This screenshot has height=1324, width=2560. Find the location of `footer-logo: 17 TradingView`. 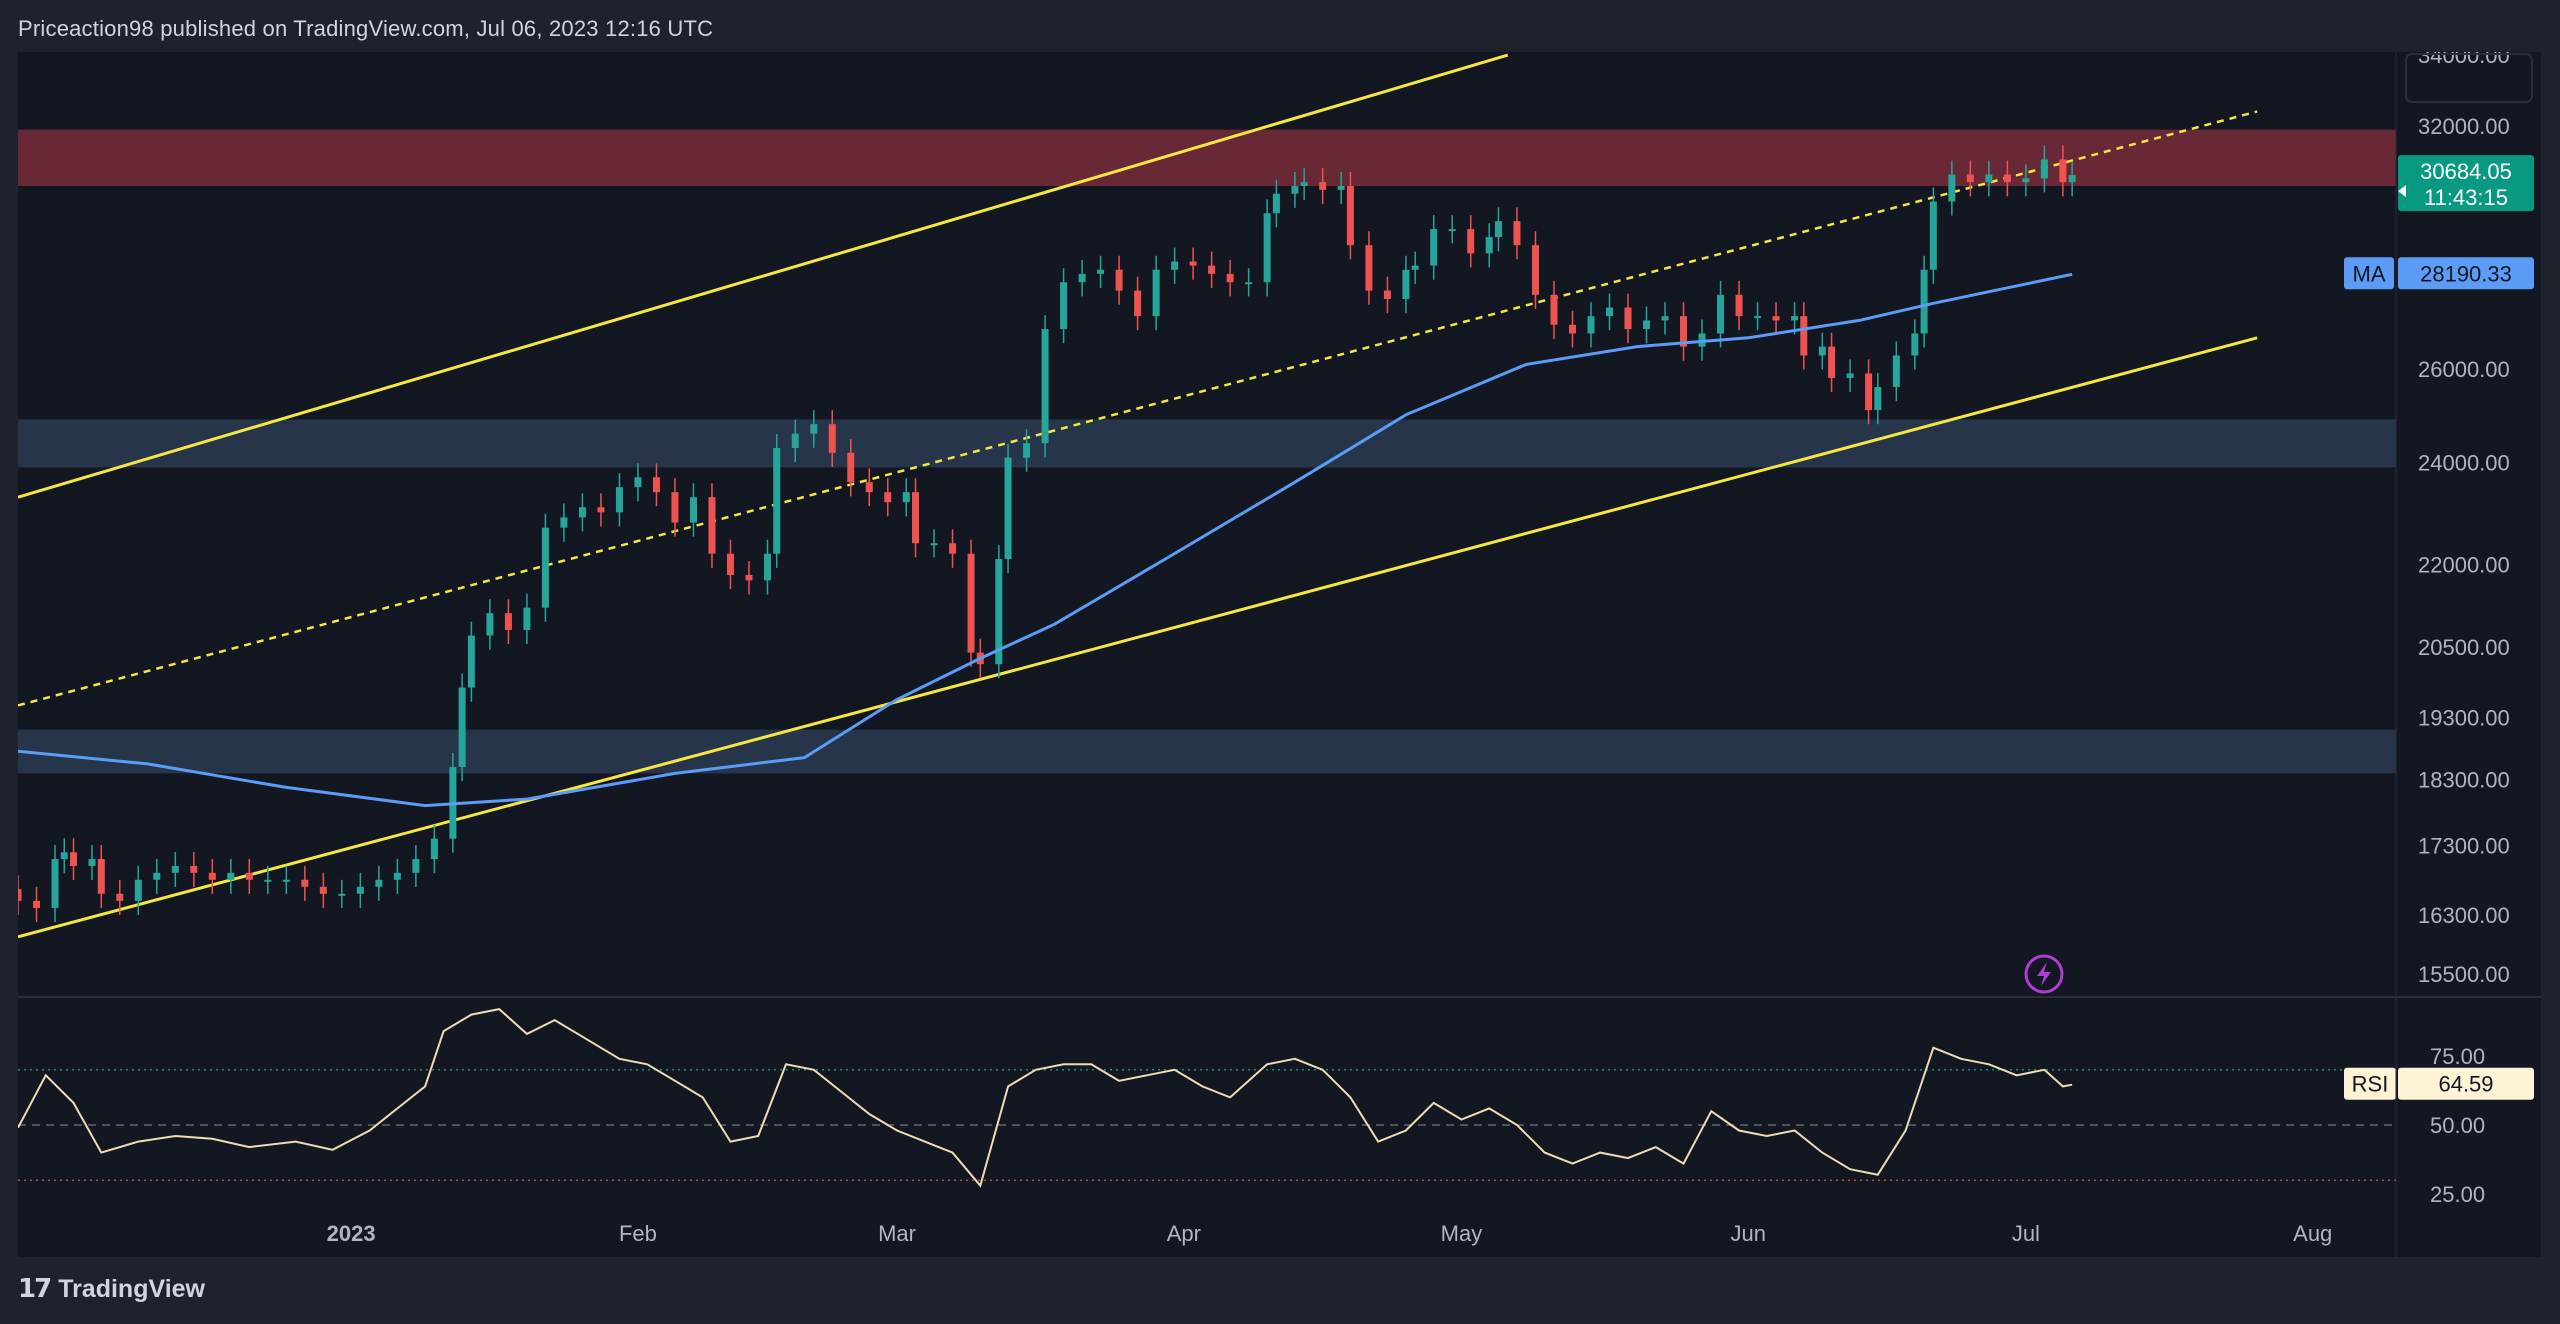

footer-logo: 17 TradingView is located at coordinates (111, 1289).